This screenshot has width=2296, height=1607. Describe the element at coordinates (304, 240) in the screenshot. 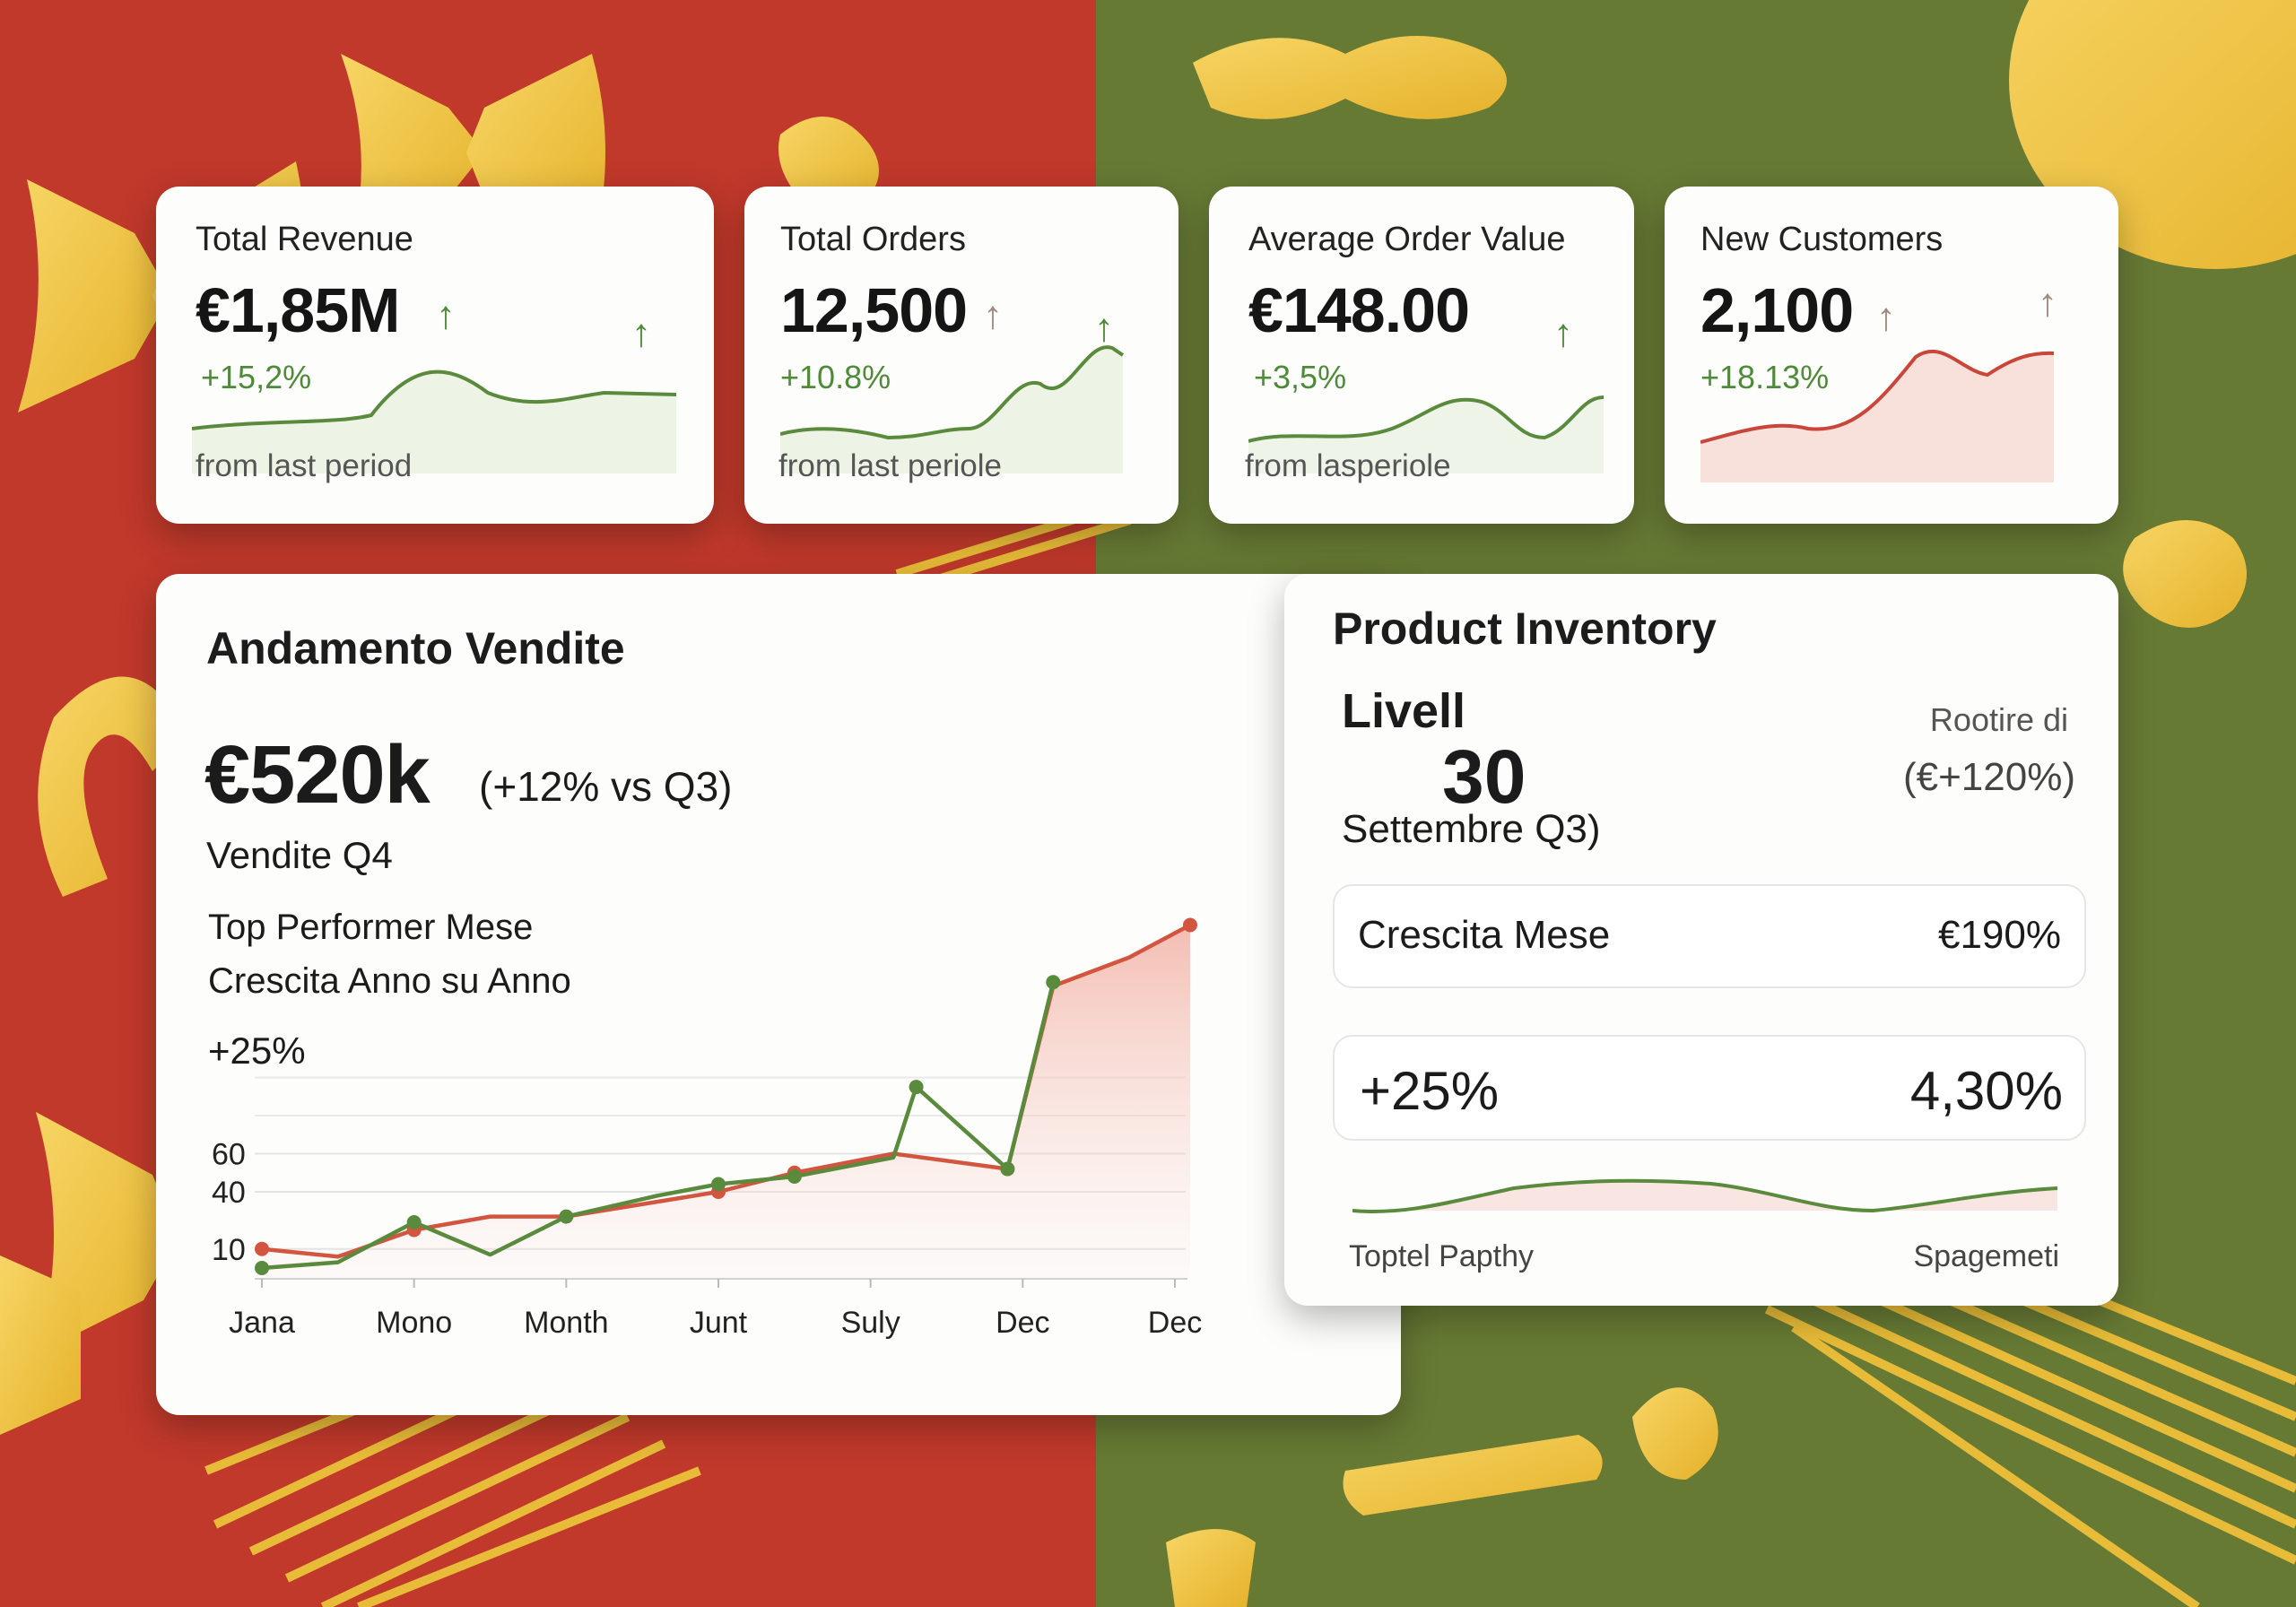

I see `kpi-title: Total Revenue` at that location.